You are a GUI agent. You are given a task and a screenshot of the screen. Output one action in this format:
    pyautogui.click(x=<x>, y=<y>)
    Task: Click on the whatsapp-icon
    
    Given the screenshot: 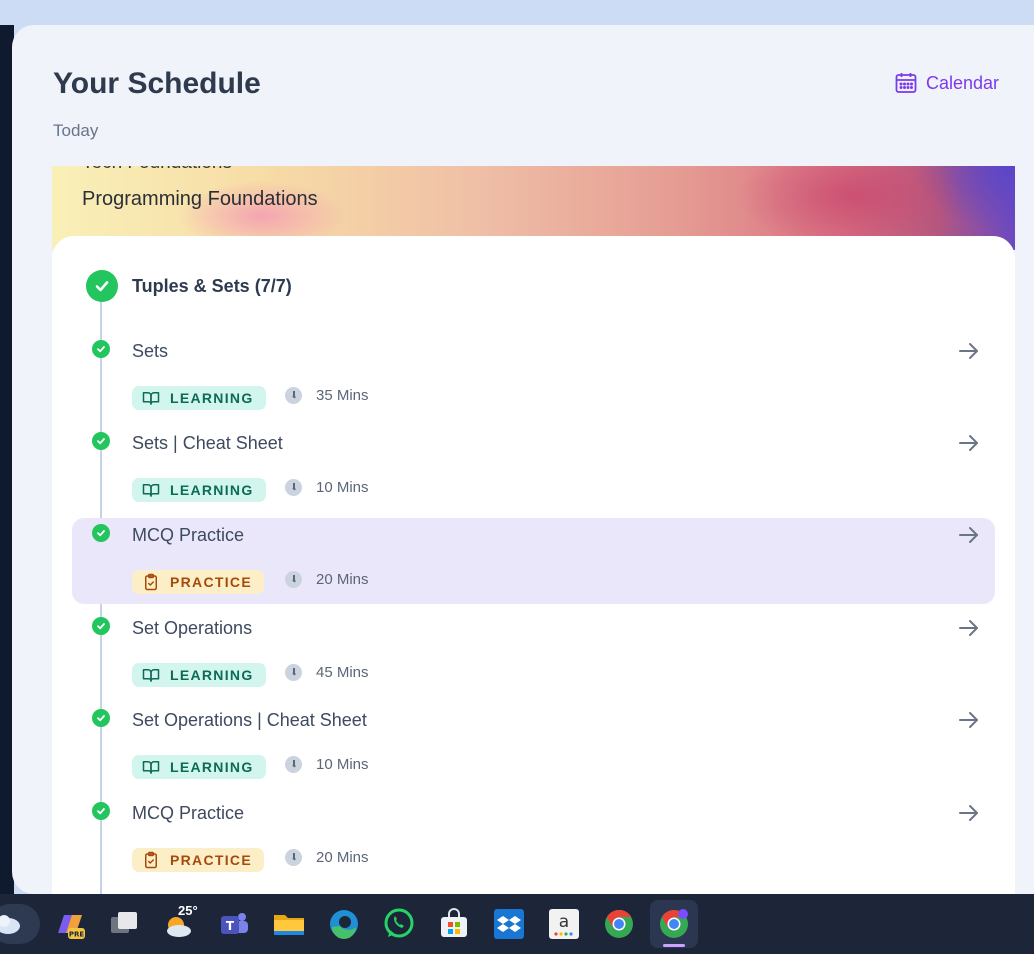 What is the action you would take?
    pyautogui.click(x=399, y=924)
    